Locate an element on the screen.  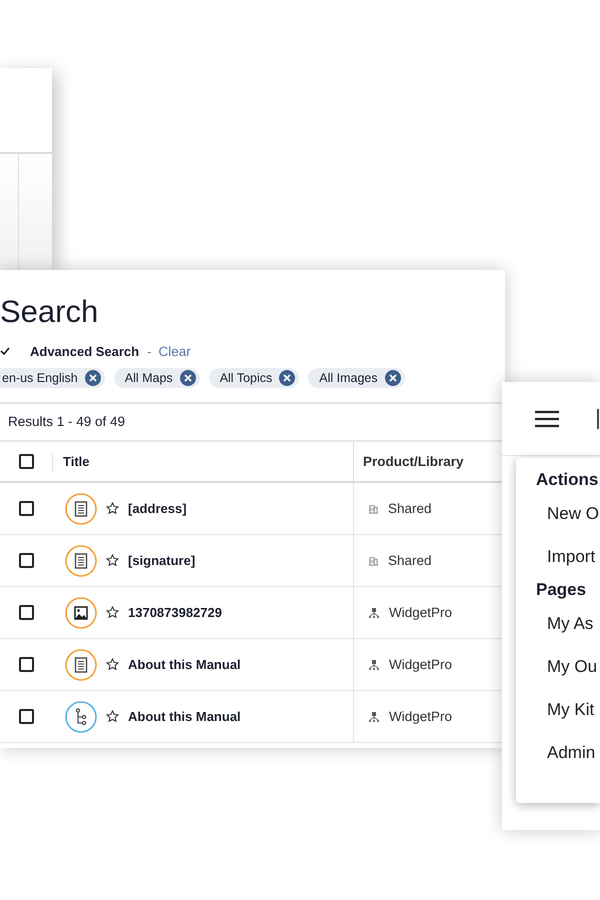
item-title: [address] is located at coordinates (157, 508).